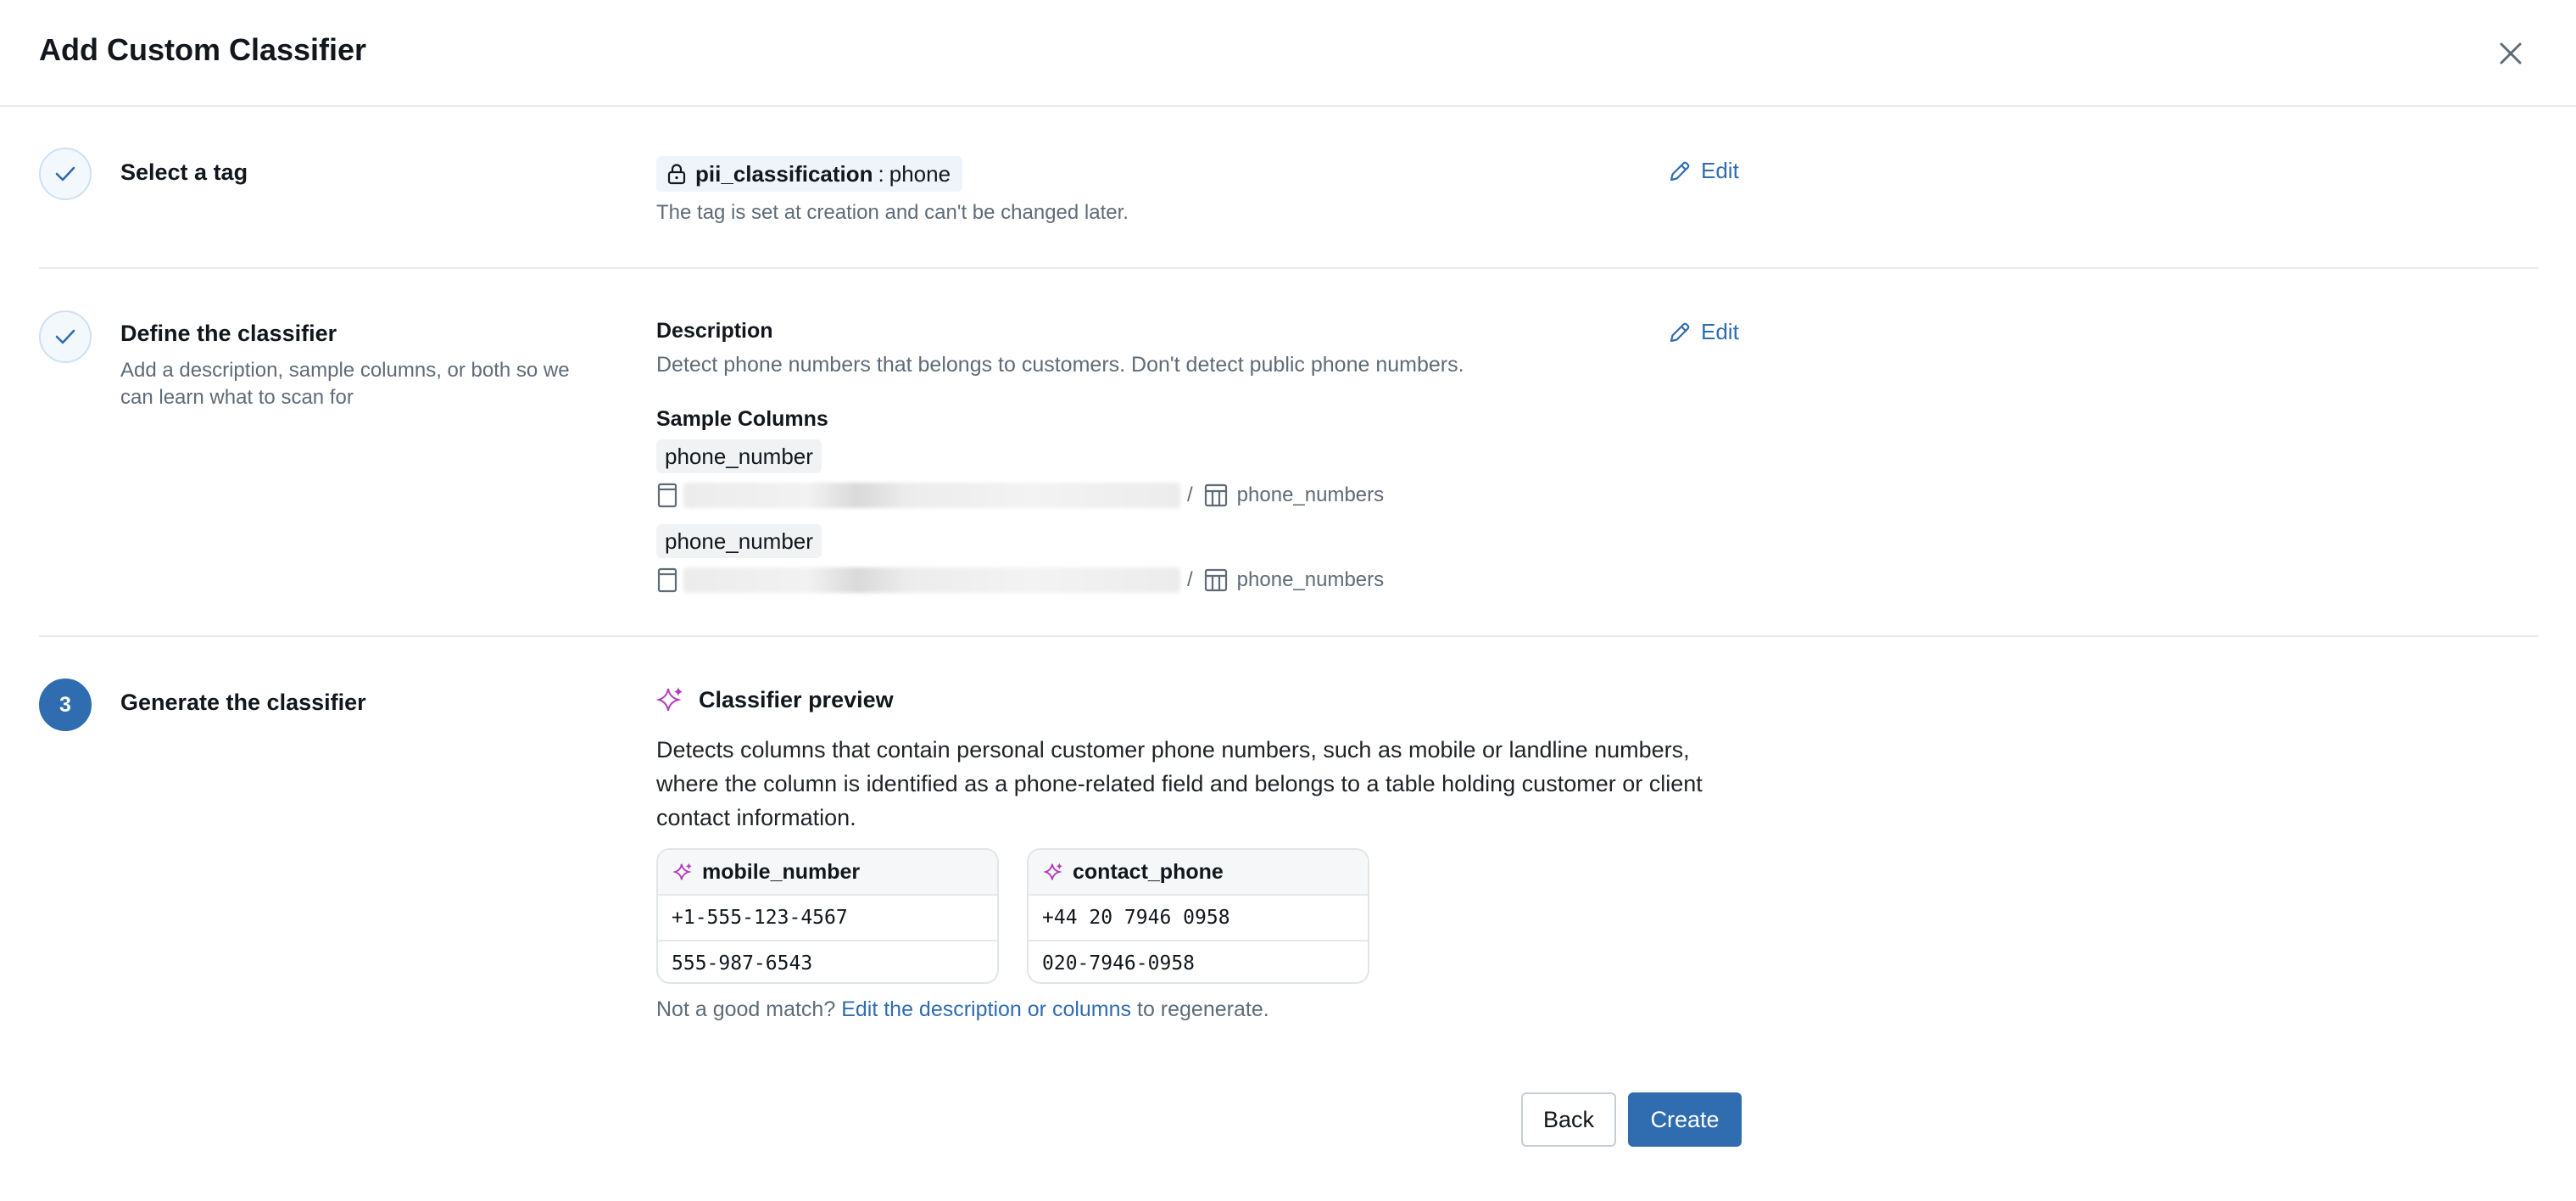 The height and width of the screenshot is (1201, 2576). I want to click on sample-card-header: mobile_number, so click(827, 873).